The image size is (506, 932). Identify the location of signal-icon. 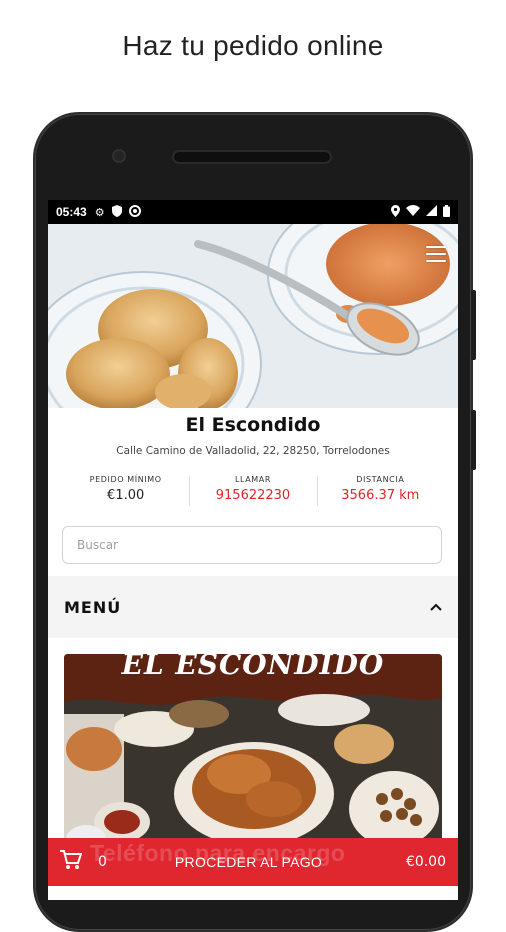
(431, 212).